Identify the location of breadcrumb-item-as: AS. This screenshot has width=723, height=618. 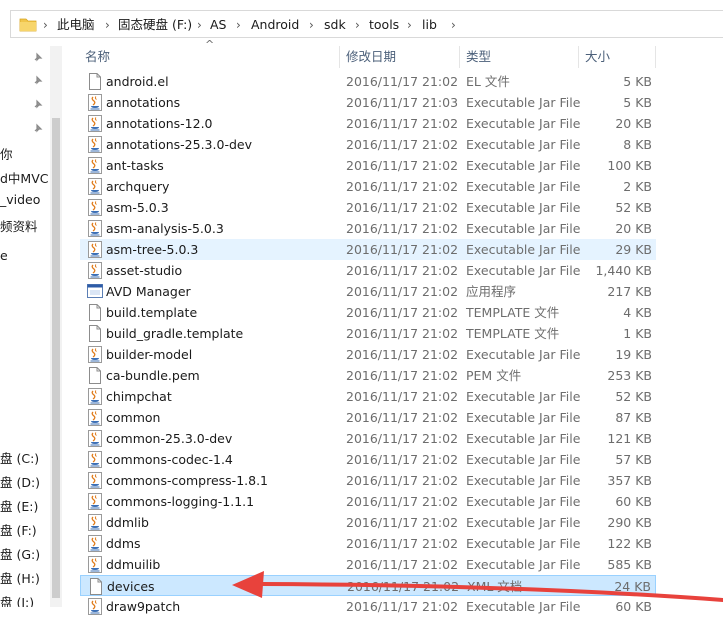
(218, 25).